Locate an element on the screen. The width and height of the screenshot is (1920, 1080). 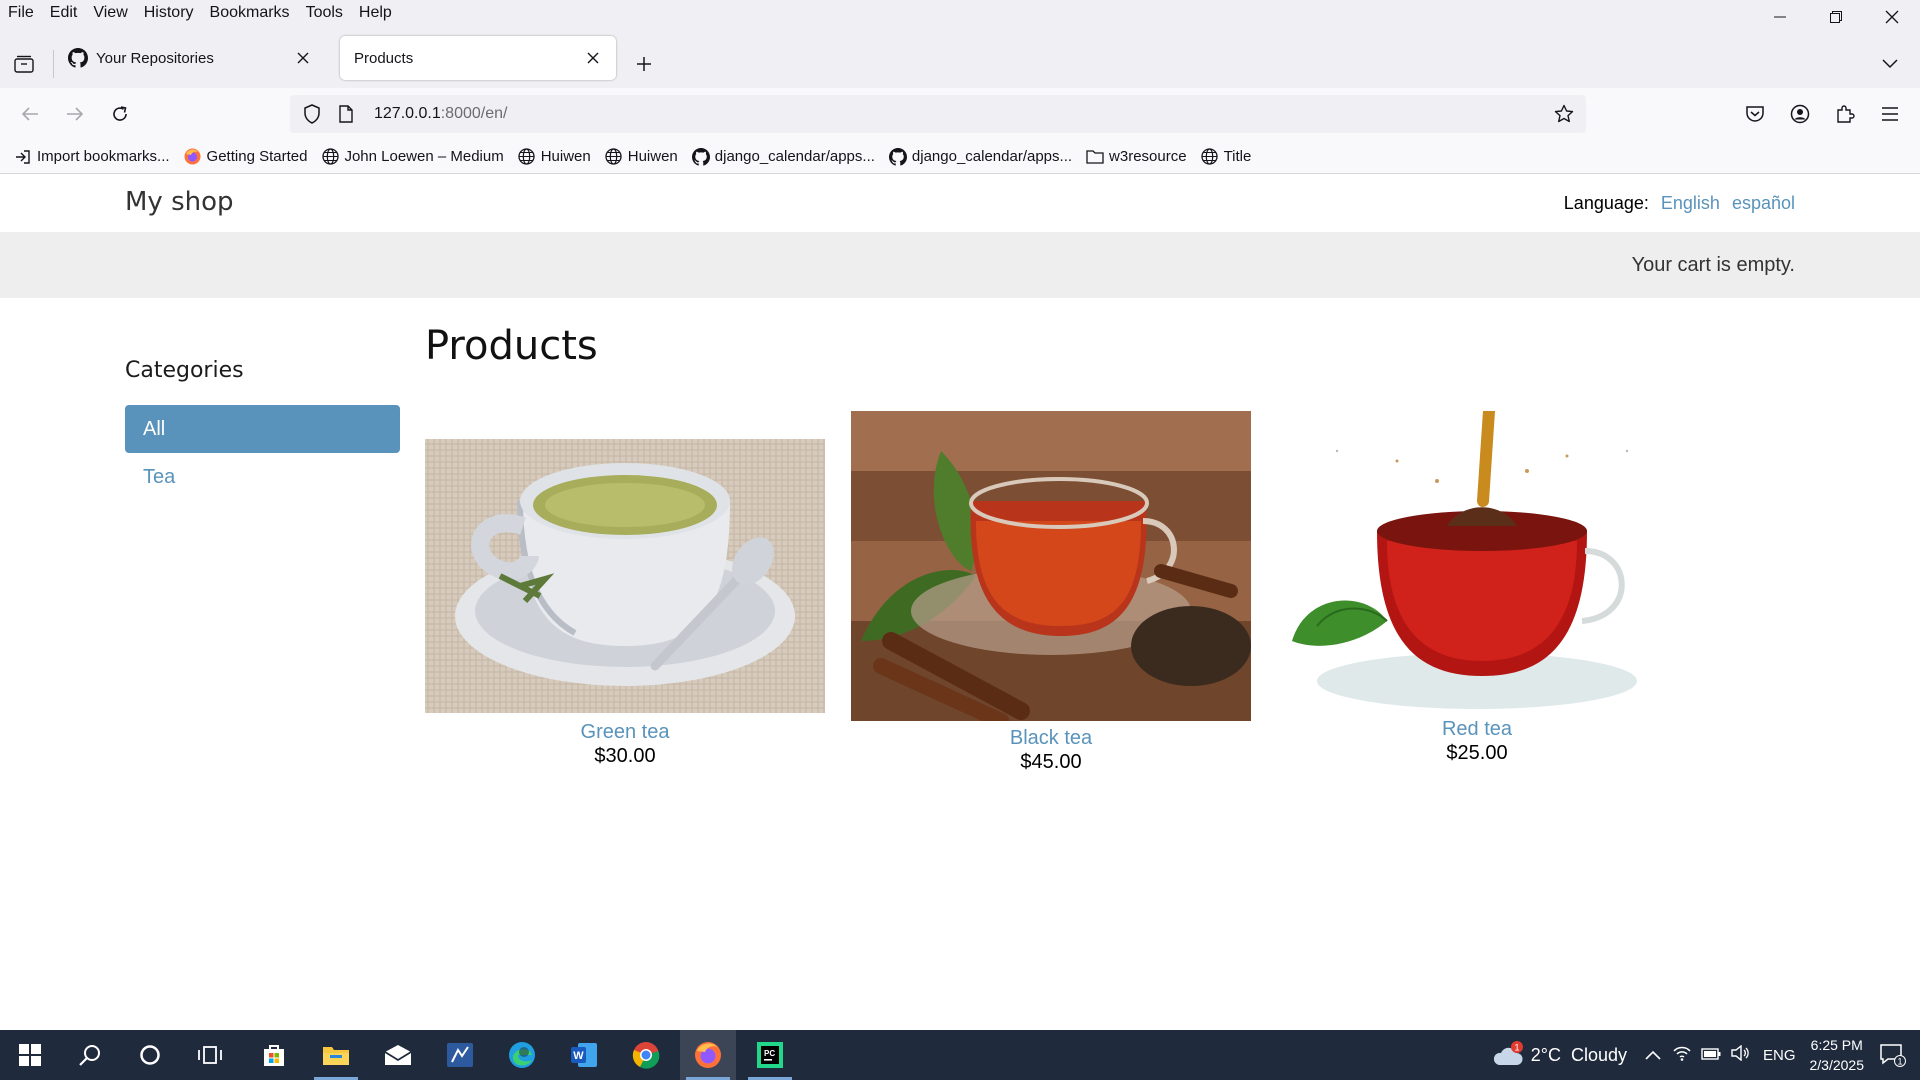
extensions-button is located at coordinates (1844, 114).